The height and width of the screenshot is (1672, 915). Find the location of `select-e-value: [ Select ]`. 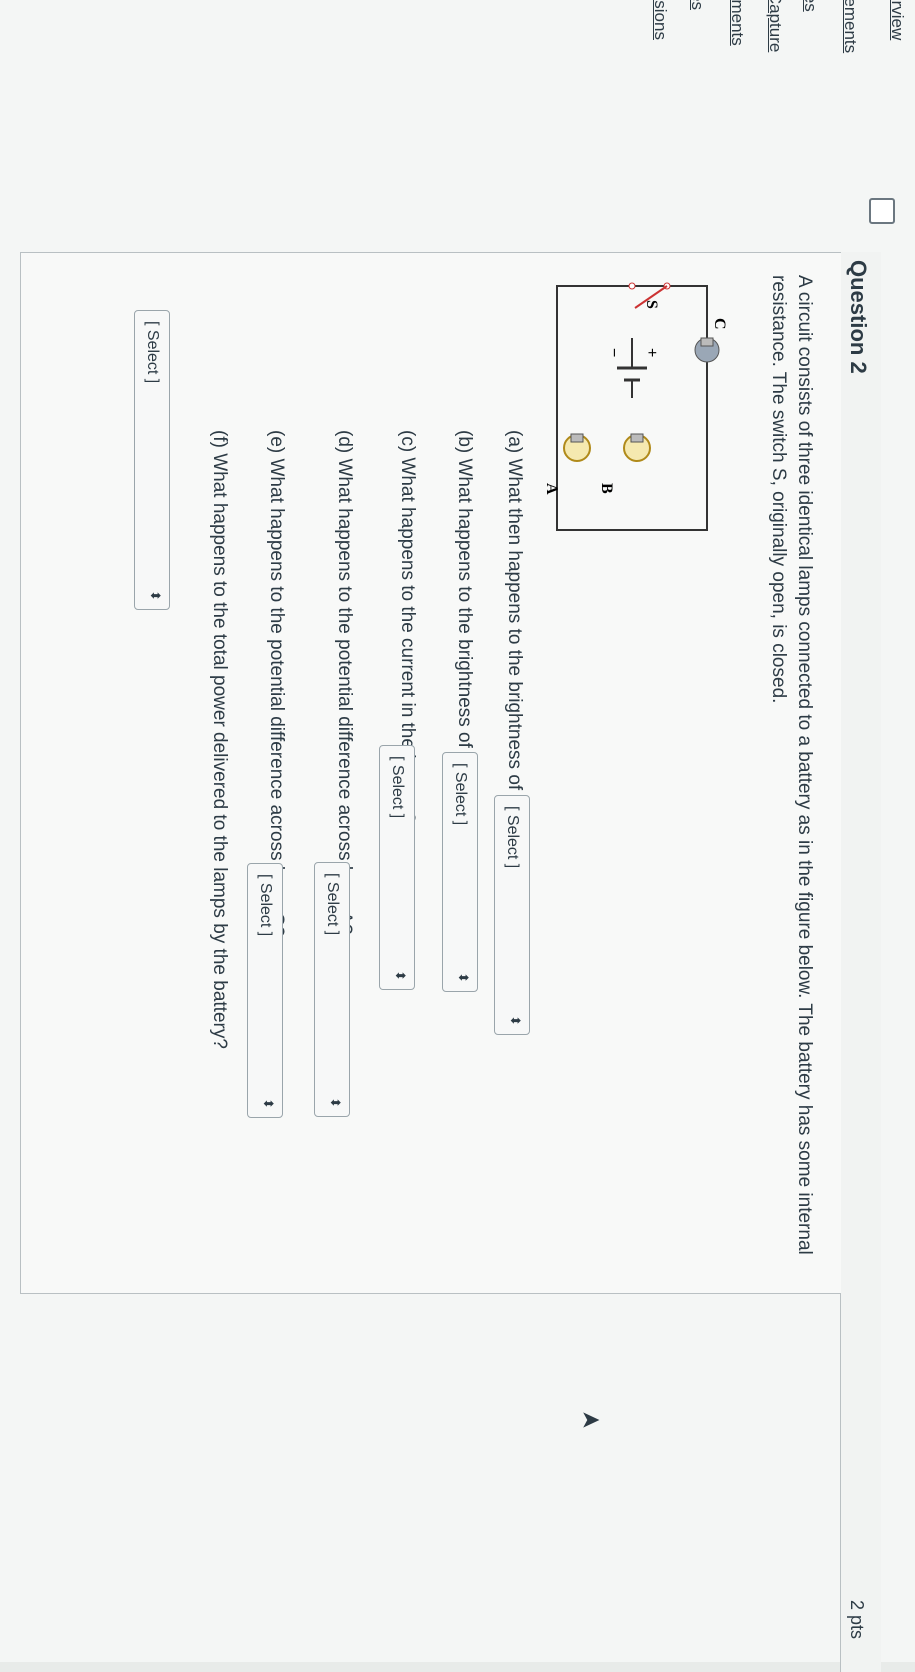

select-e-value: [ Select ] is located at coordinates (265, 905).